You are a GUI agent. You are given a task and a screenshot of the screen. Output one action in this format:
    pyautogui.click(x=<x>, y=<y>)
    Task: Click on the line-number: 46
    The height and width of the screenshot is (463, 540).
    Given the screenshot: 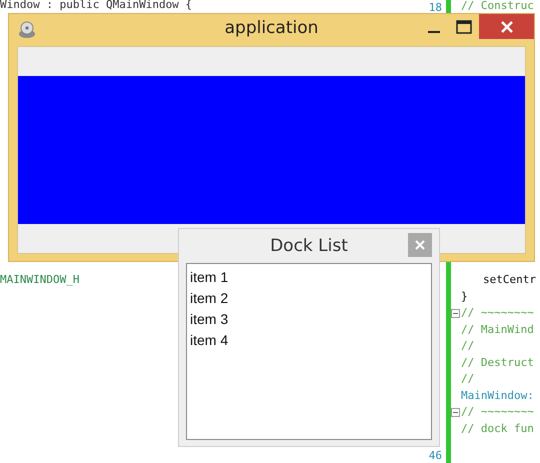 What is the action you would take?
    pyautogui.click(x=435, y=455)
    